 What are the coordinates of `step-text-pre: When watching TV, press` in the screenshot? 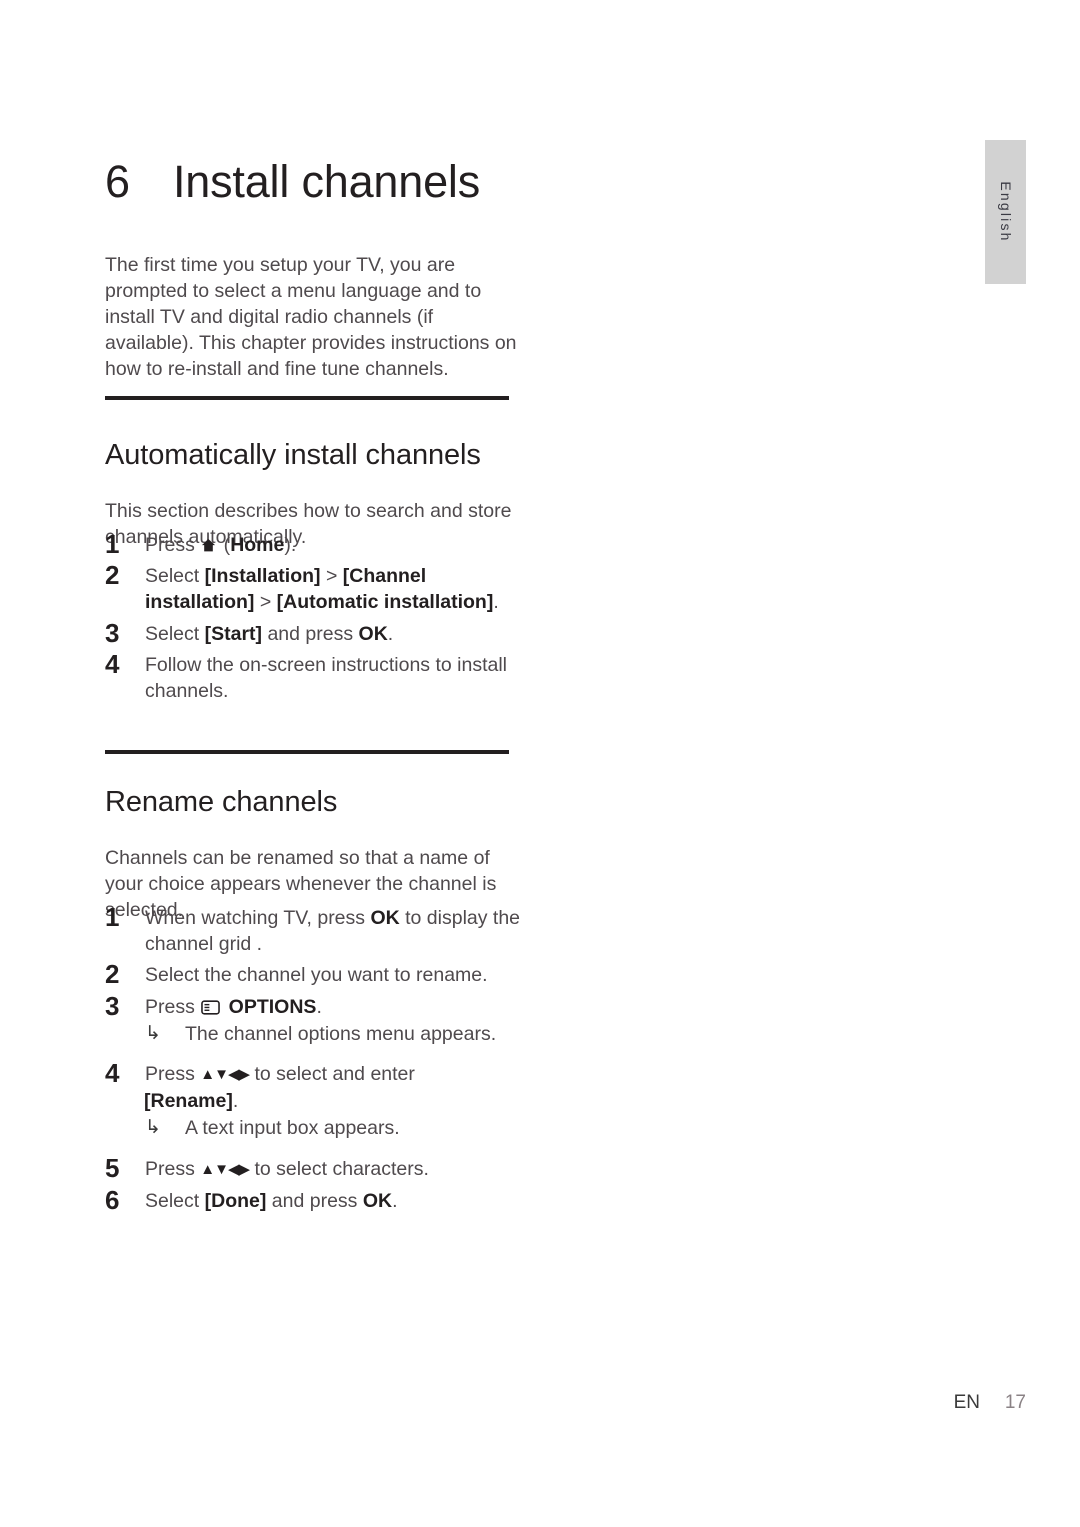 It's located at (258, 918).